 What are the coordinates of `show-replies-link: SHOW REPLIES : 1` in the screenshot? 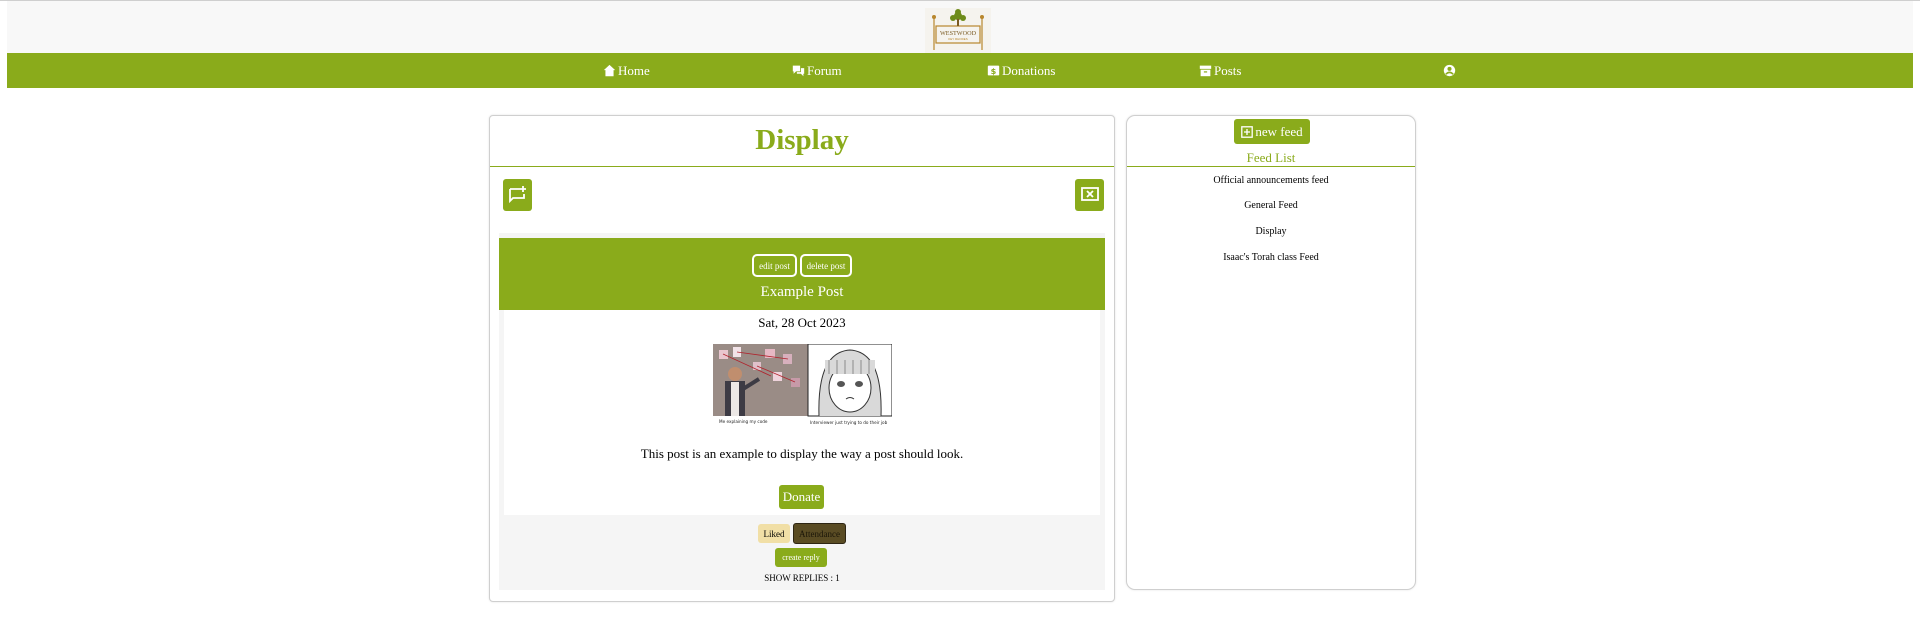 It's located at (802, 578).